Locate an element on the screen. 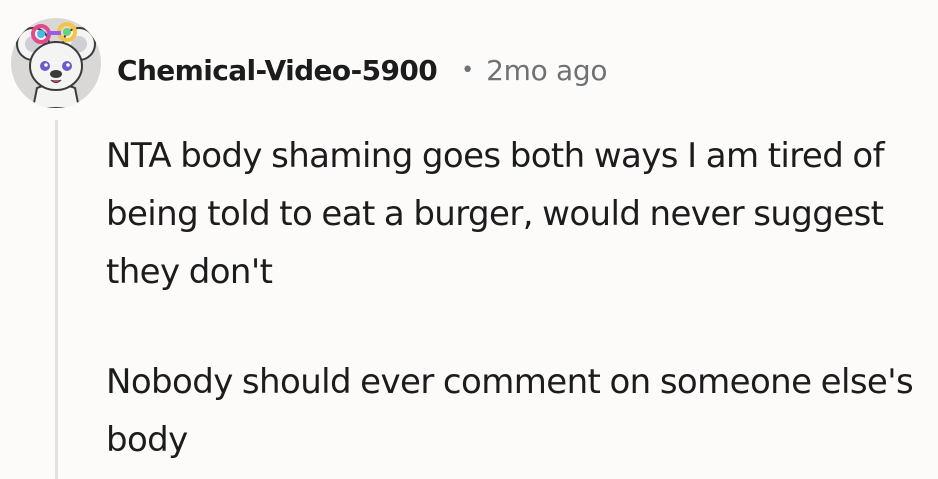 Image resolution: width=938 pixels, height=479 pixels. timestamp-link: 2mo ago is located at coordinates (546, 70).